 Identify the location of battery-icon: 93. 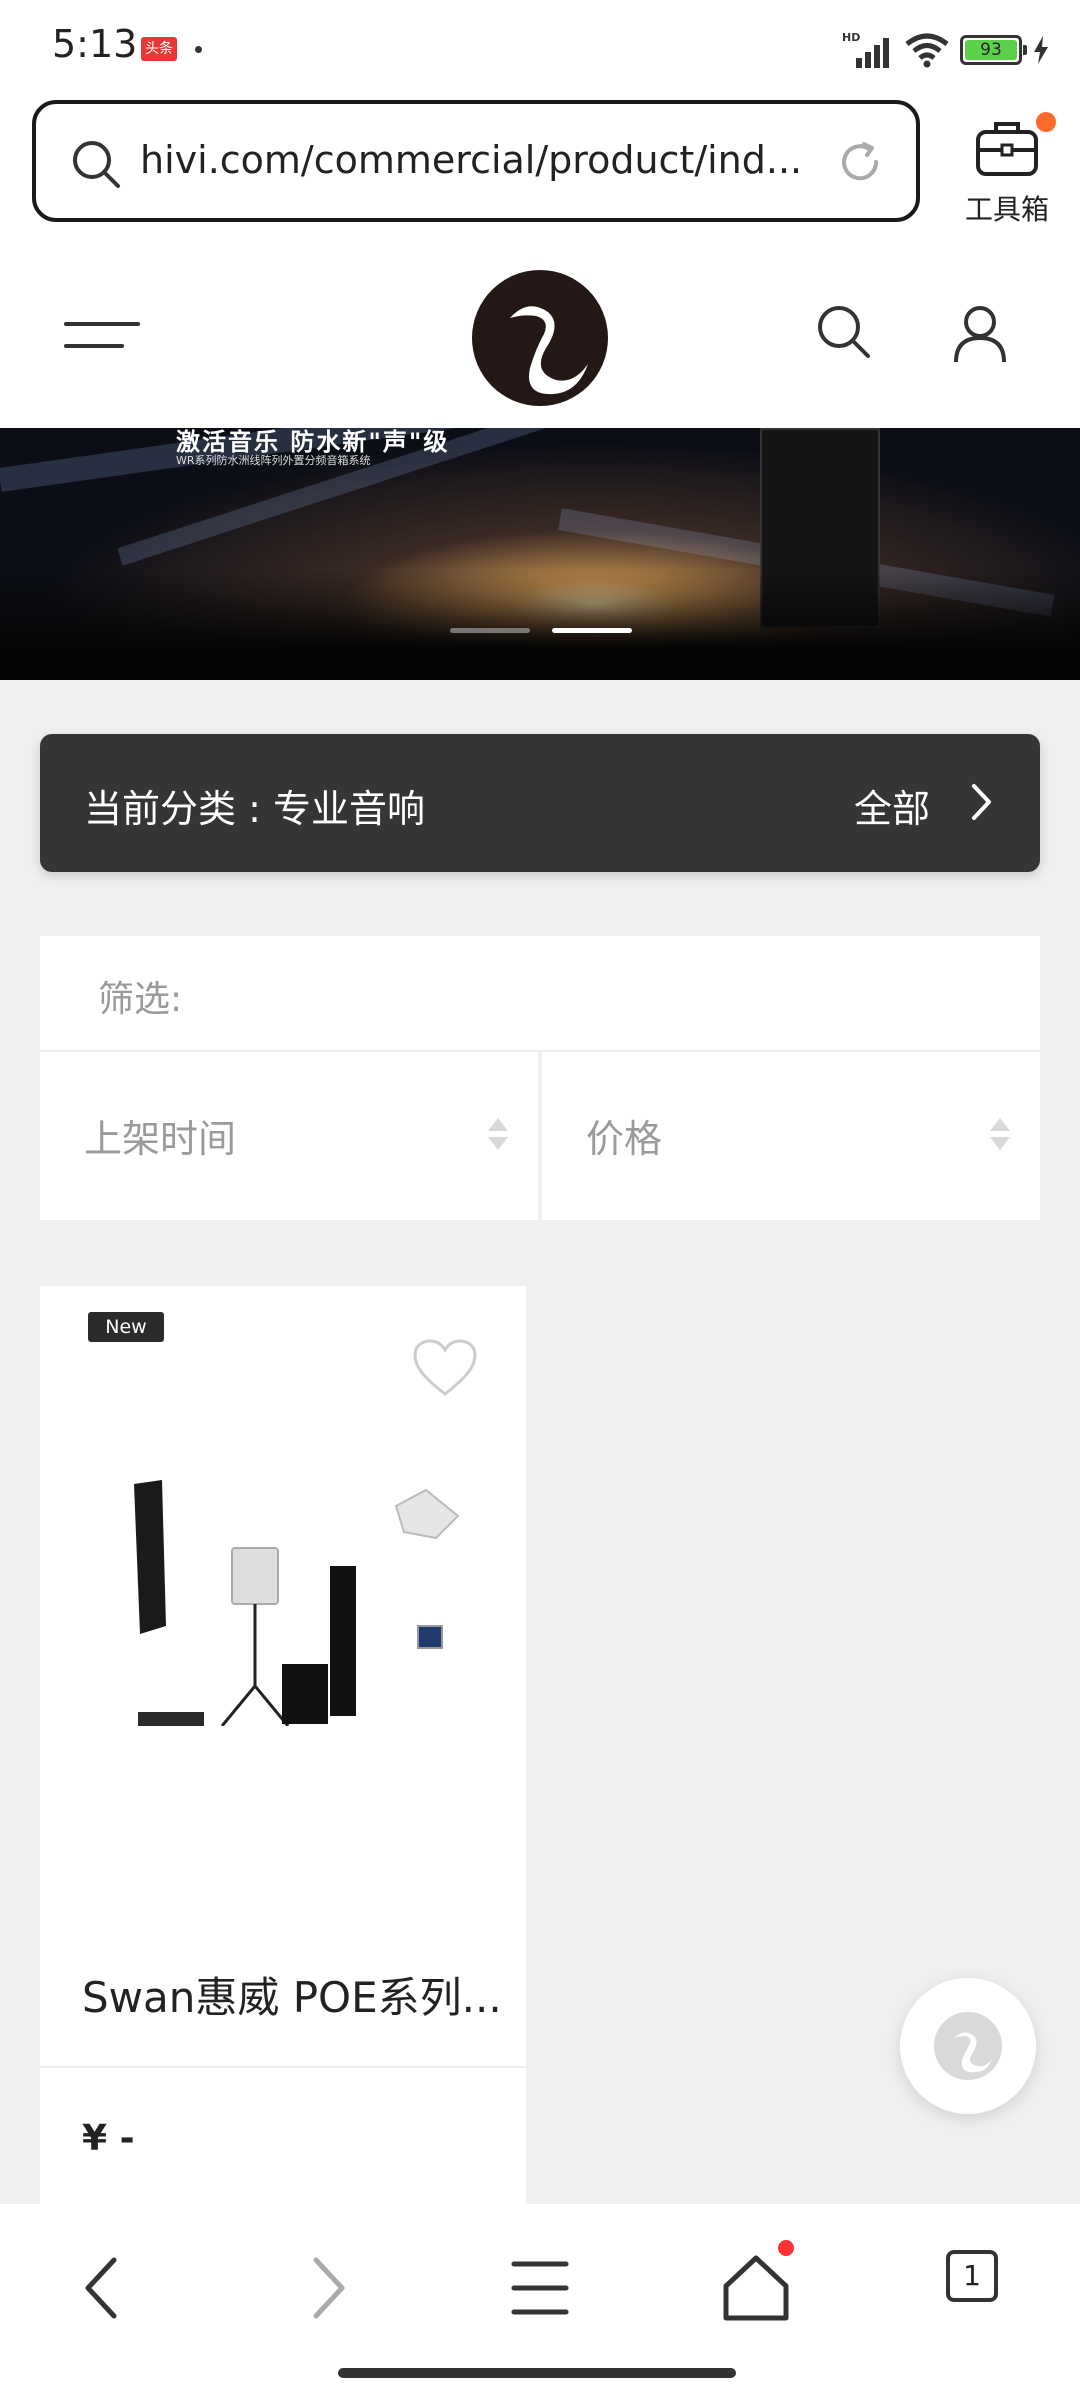
(993, 50).